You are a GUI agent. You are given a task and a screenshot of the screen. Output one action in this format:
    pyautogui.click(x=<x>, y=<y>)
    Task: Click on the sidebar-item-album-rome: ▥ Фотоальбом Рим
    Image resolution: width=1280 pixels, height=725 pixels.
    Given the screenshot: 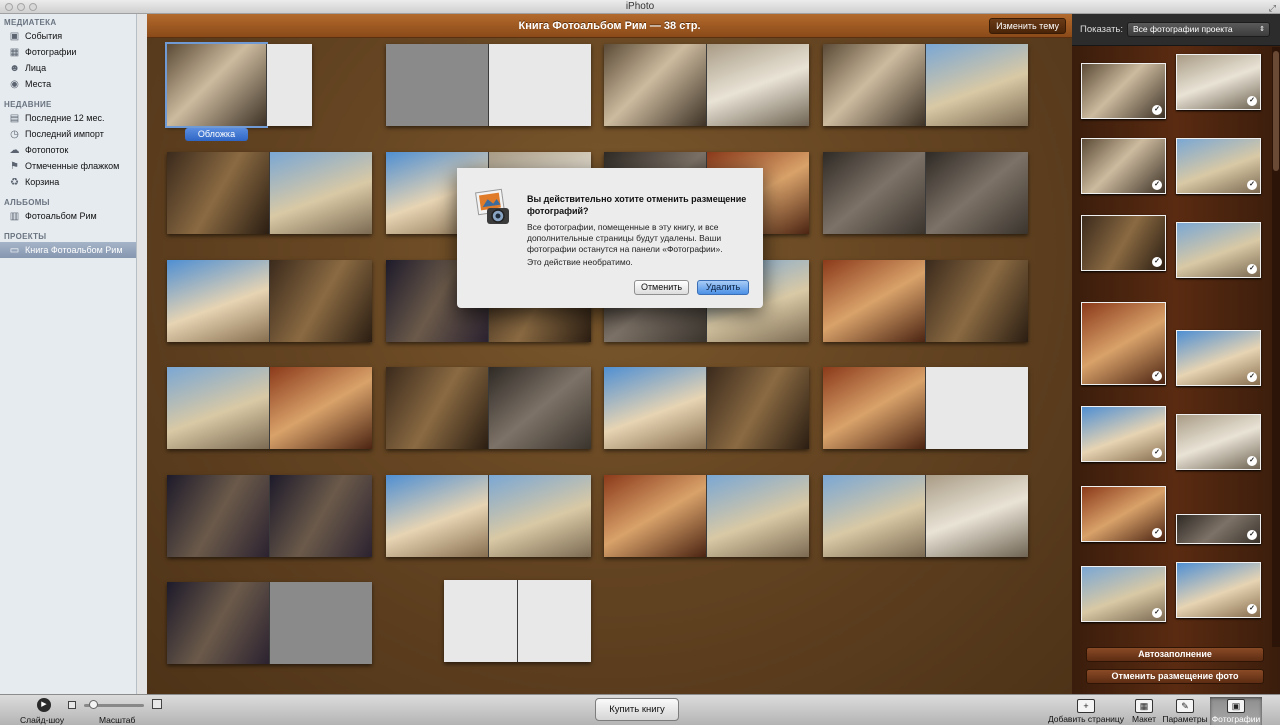 What is the action you would take?
    pyautogui.click(x=68, y=216)
    